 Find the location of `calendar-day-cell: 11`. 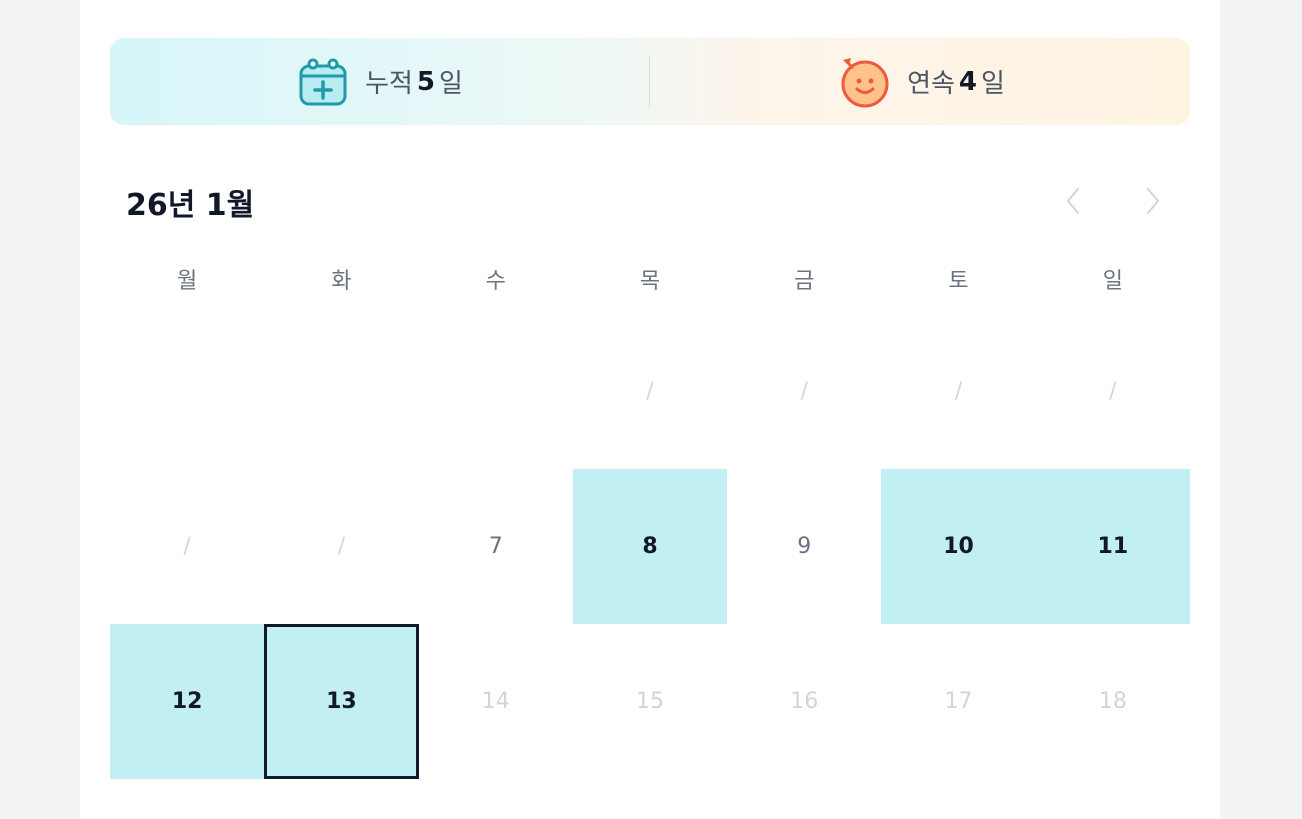

calendar-day-cell: 11 is located at coordinates (1112, 546).